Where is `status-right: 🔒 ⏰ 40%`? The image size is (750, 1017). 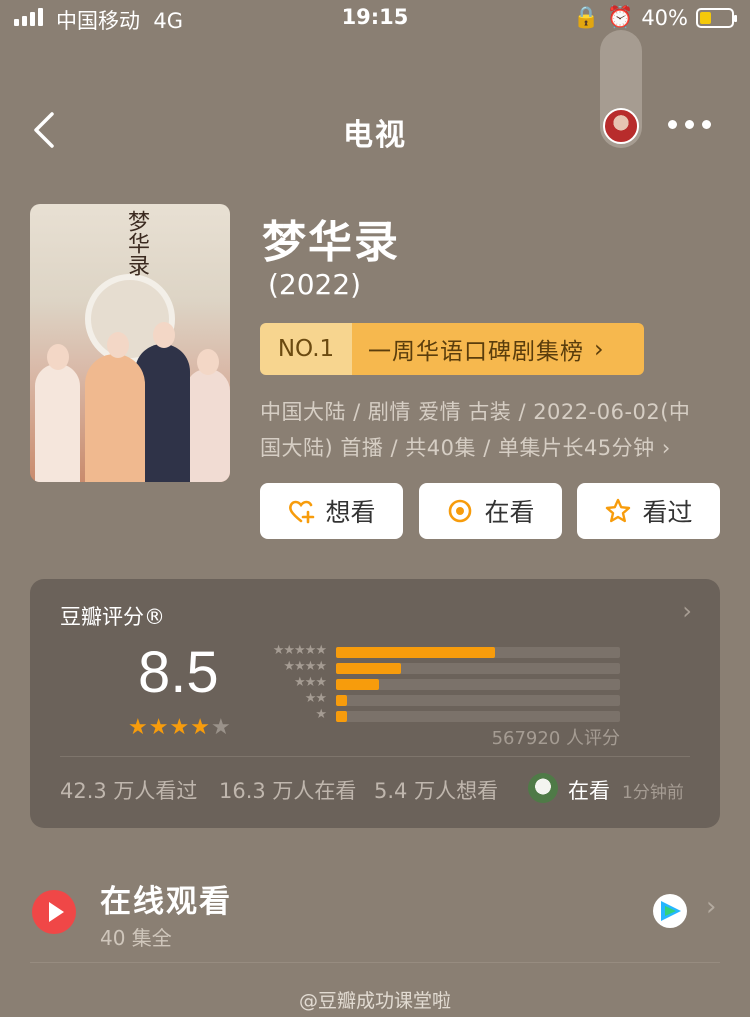 status-right: 🔒 ⏰ 40% is located at coordinates (655, 17).